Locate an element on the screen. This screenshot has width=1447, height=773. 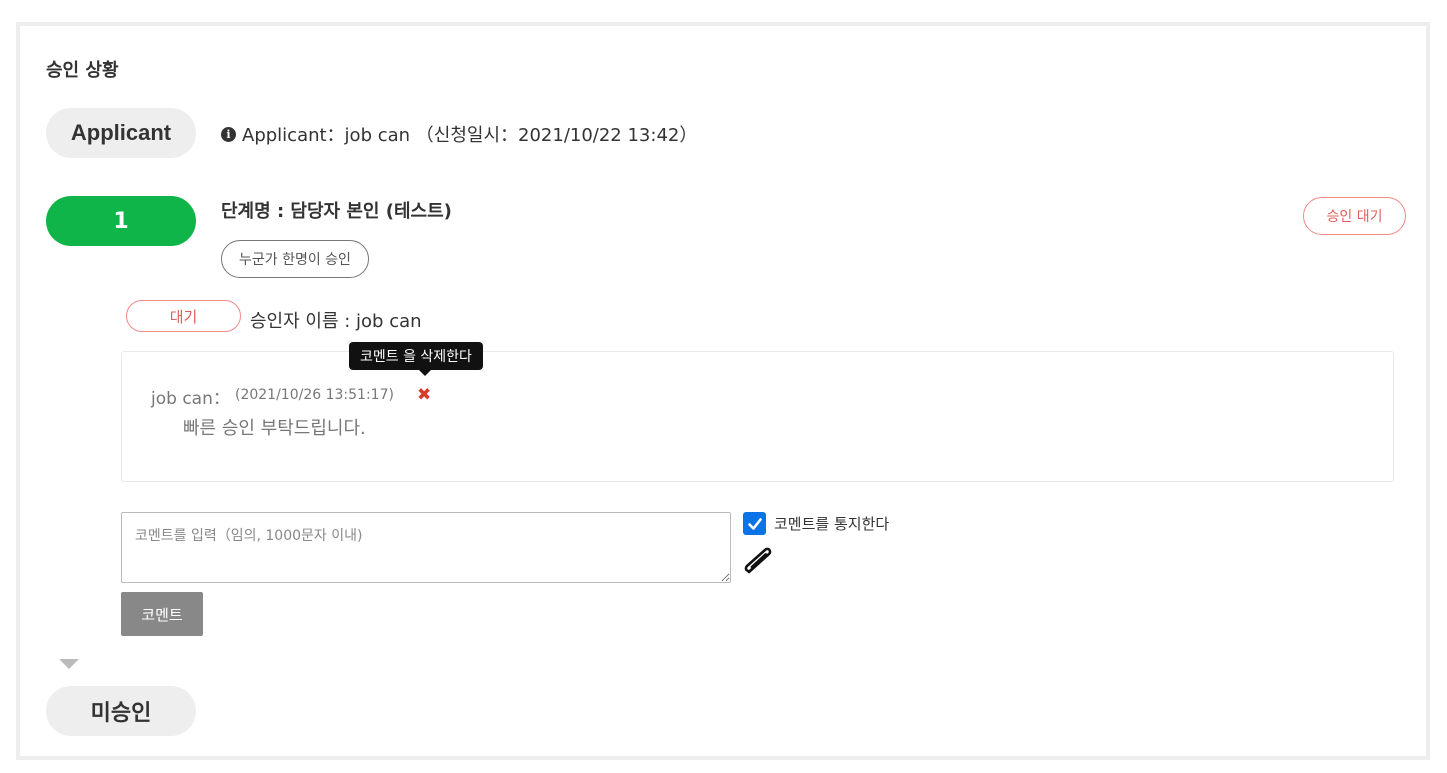
info-circle-icon: i is located at coordinates (228, 134).